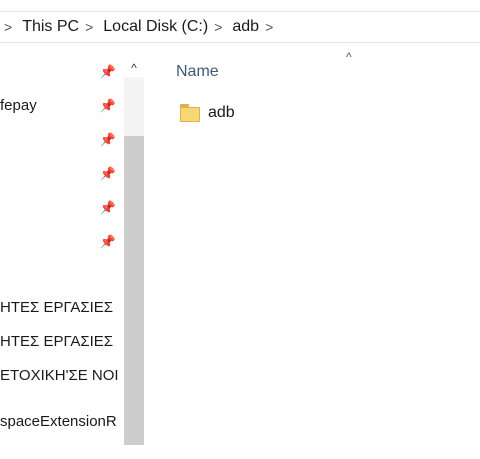 This screenshot has height=459, width=480. Describe the element at coordinates (134, 290) in the screenshot. I see `scrollbar-thumb` at that location.